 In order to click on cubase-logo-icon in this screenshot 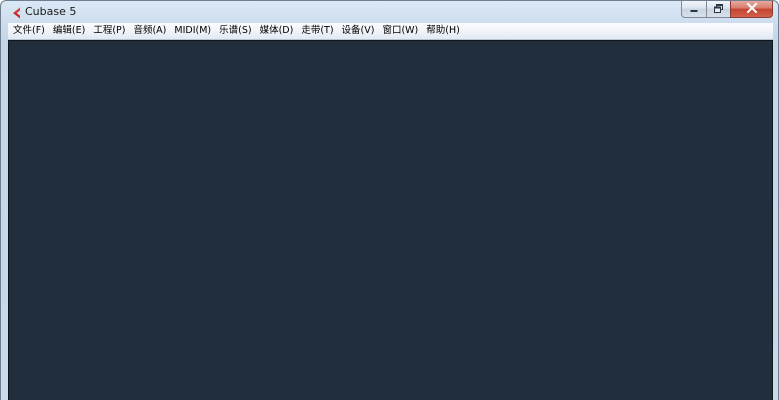, I will do `click(16, 13)`.